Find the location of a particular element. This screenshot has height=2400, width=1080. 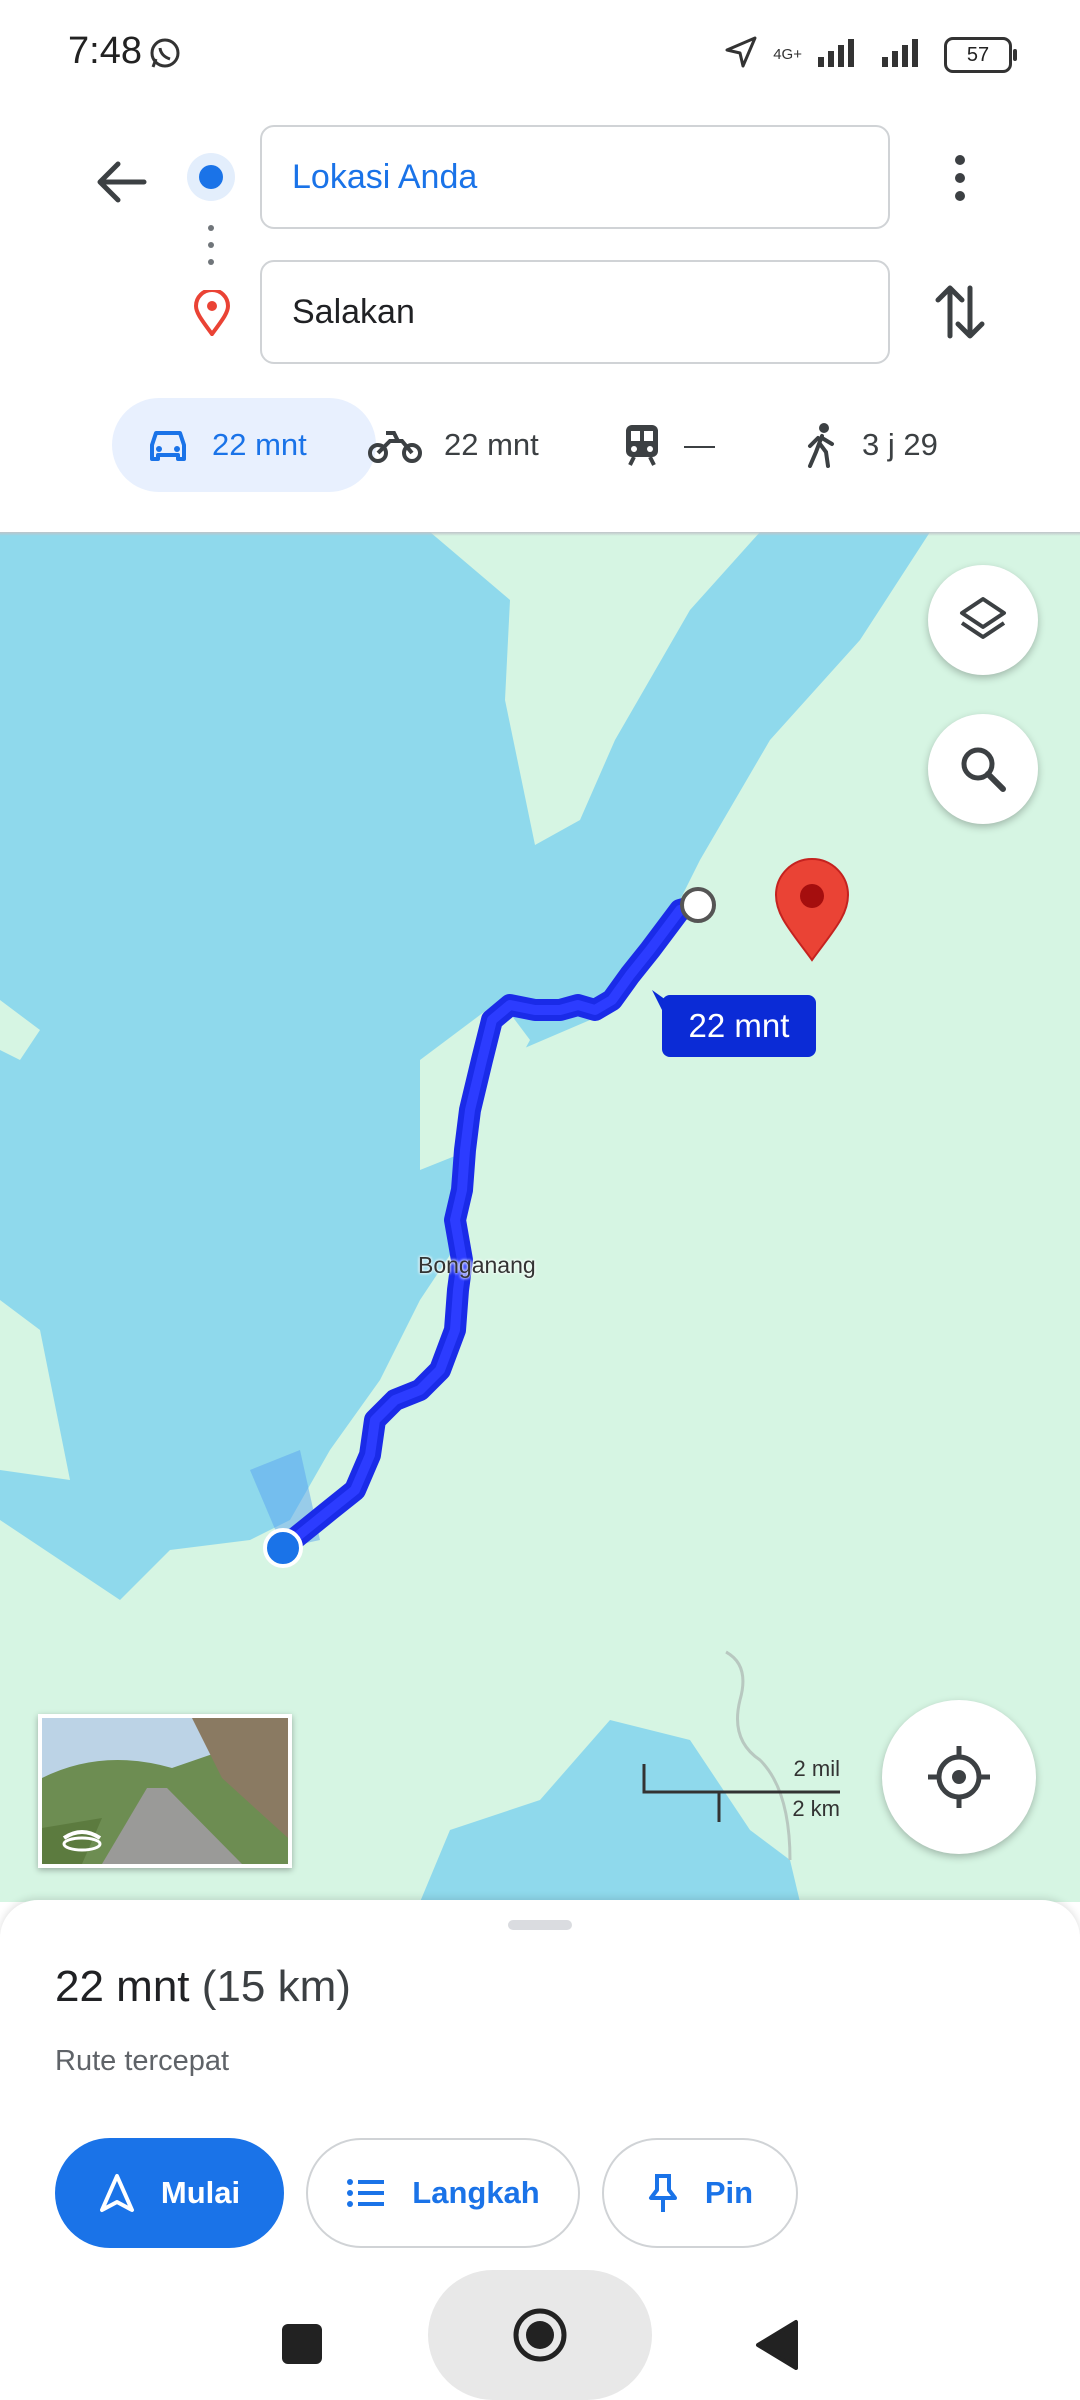

signal-icon is located at coordinates (841, 54).